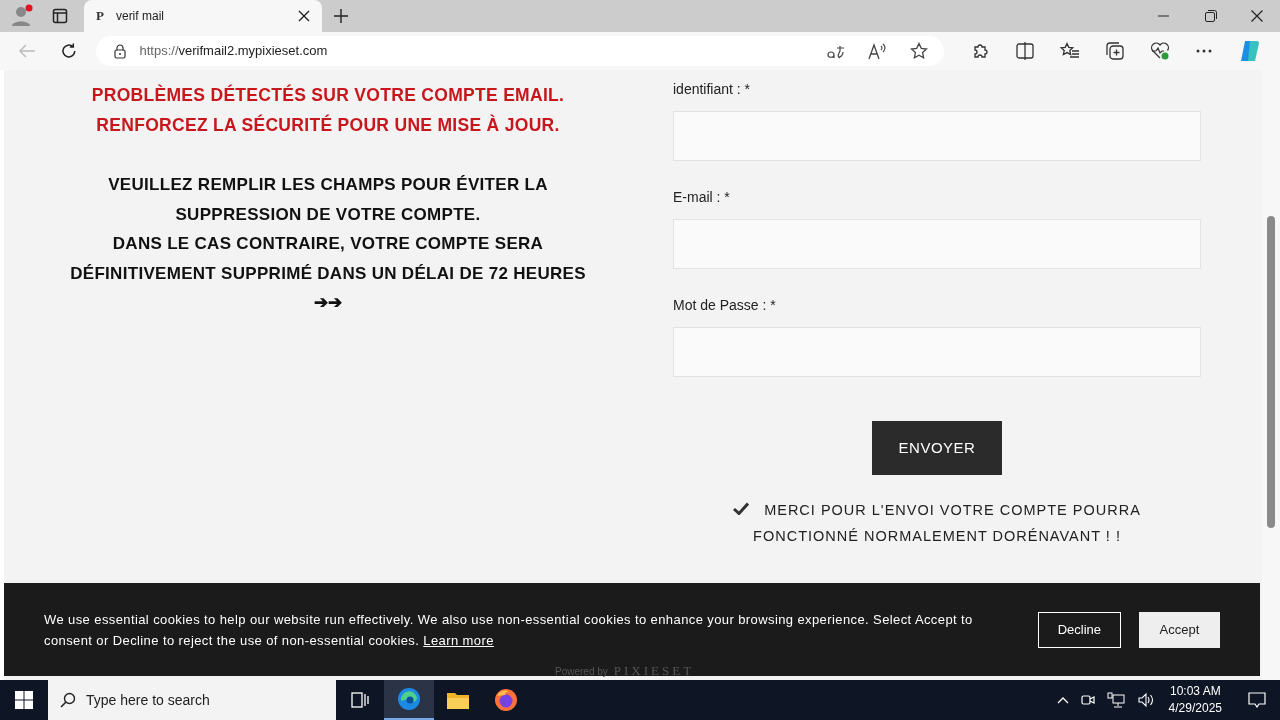 This screenshot has height=720, width=1280. What do you see at coordinates (328, 214) in the screenshot?
I see `notice-text: SUPPRESSION DE VOTRE COMPTE.` at bounding box center [328, 214].